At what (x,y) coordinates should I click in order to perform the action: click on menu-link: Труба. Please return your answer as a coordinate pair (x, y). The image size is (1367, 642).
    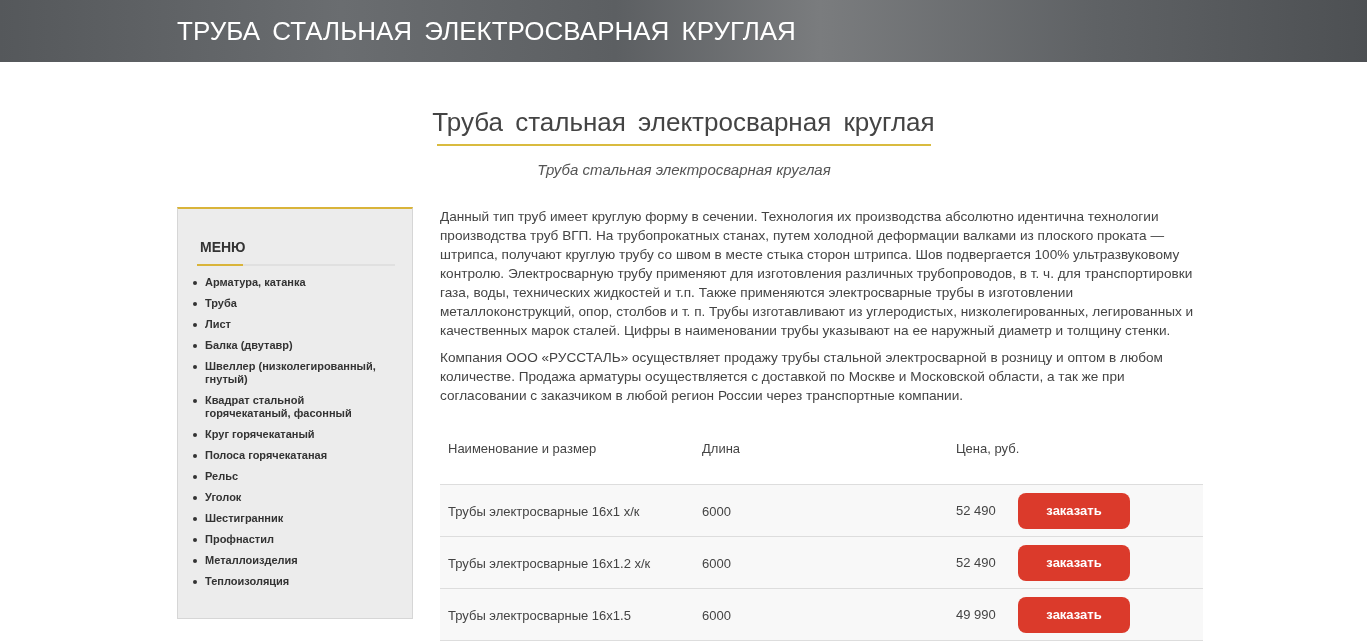
    Looking at the image, I should click on (223, 303).